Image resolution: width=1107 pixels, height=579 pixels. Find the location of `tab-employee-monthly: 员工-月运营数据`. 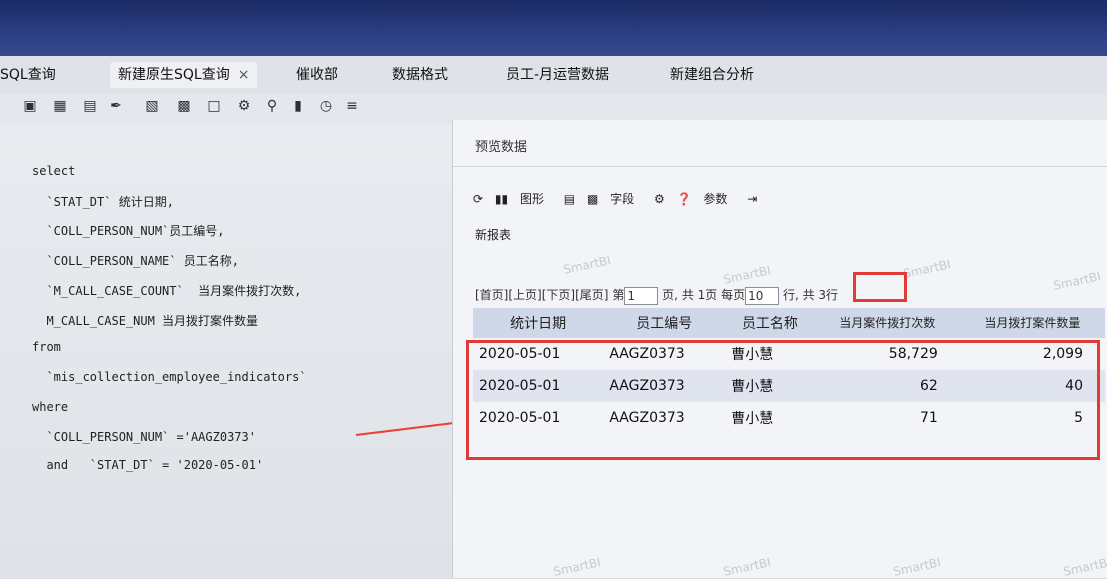

tab-employee-monthly: 员工-月运营数据 is located at coordinates (557, 75).